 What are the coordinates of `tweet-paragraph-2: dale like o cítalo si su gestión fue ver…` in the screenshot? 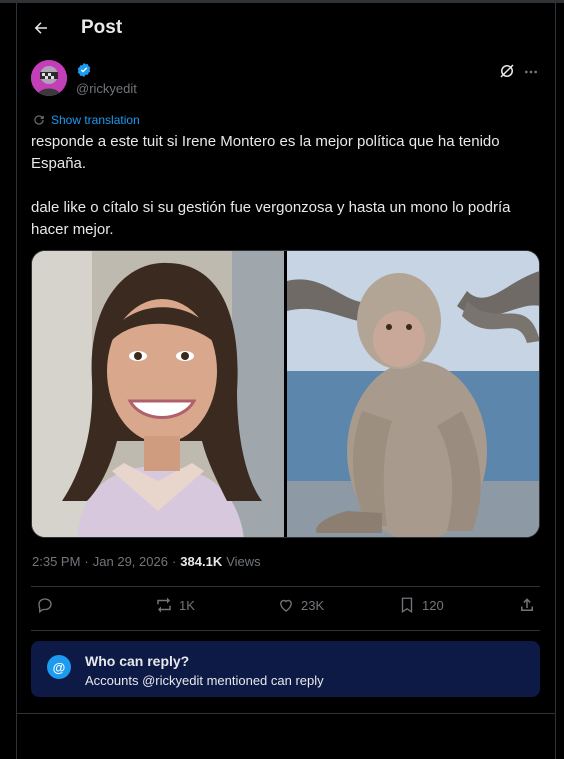 It's located at (271, 218).